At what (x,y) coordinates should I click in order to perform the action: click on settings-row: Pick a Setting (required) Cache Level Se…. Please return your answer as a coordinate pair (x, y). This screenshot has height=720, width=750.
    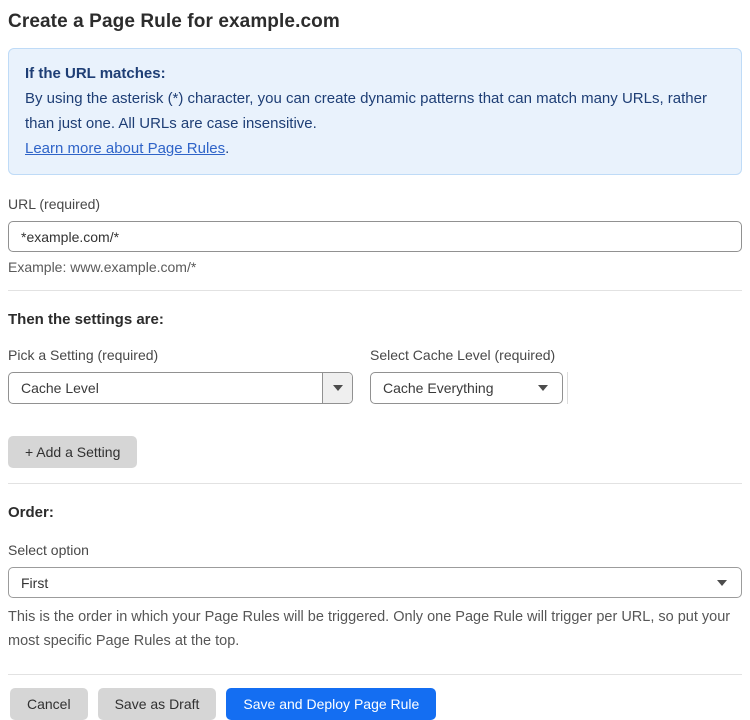
    Looking at the image, I should click on (375, 366).